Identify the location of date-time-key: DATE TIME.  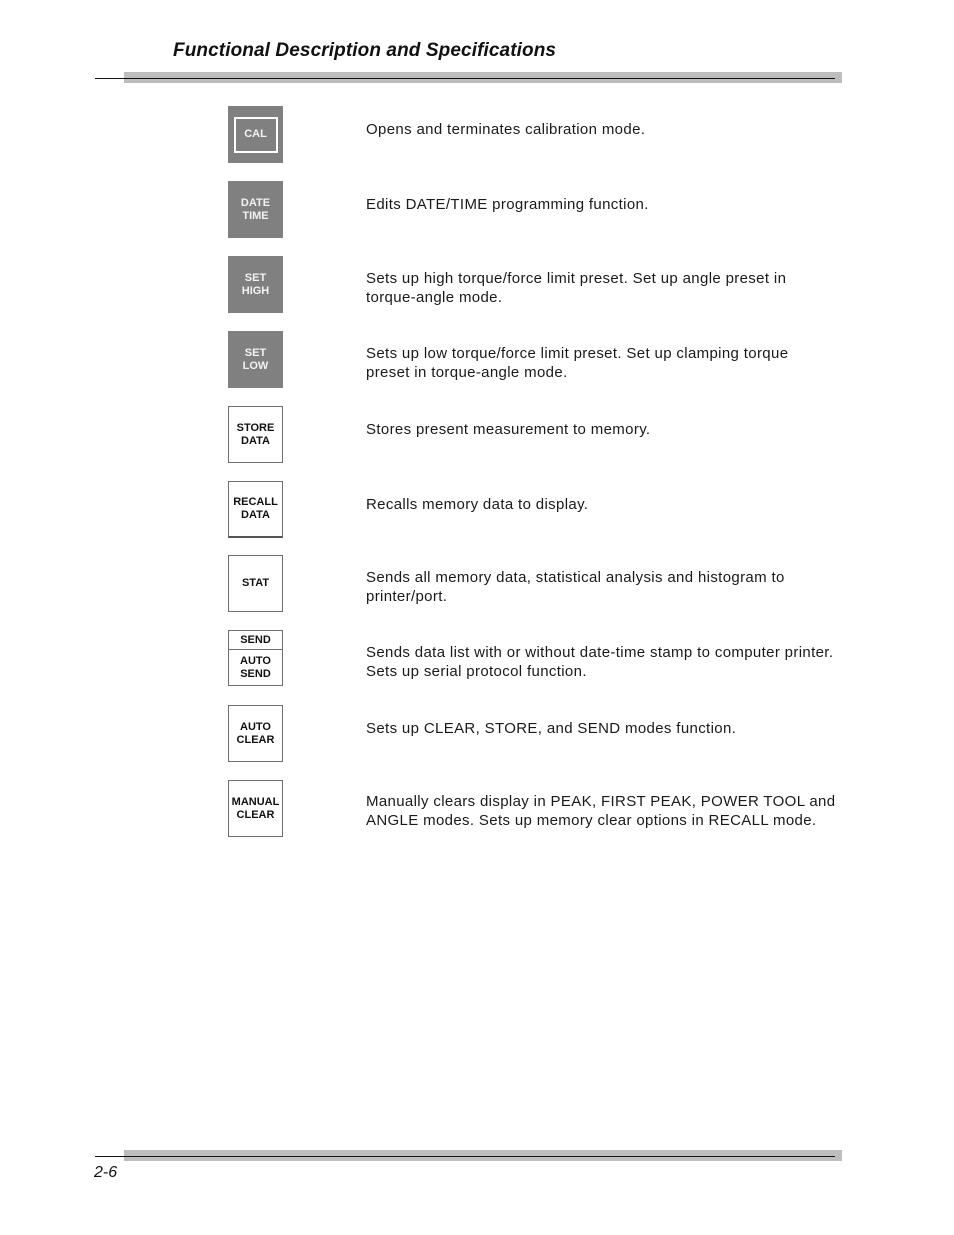
(255, 209).